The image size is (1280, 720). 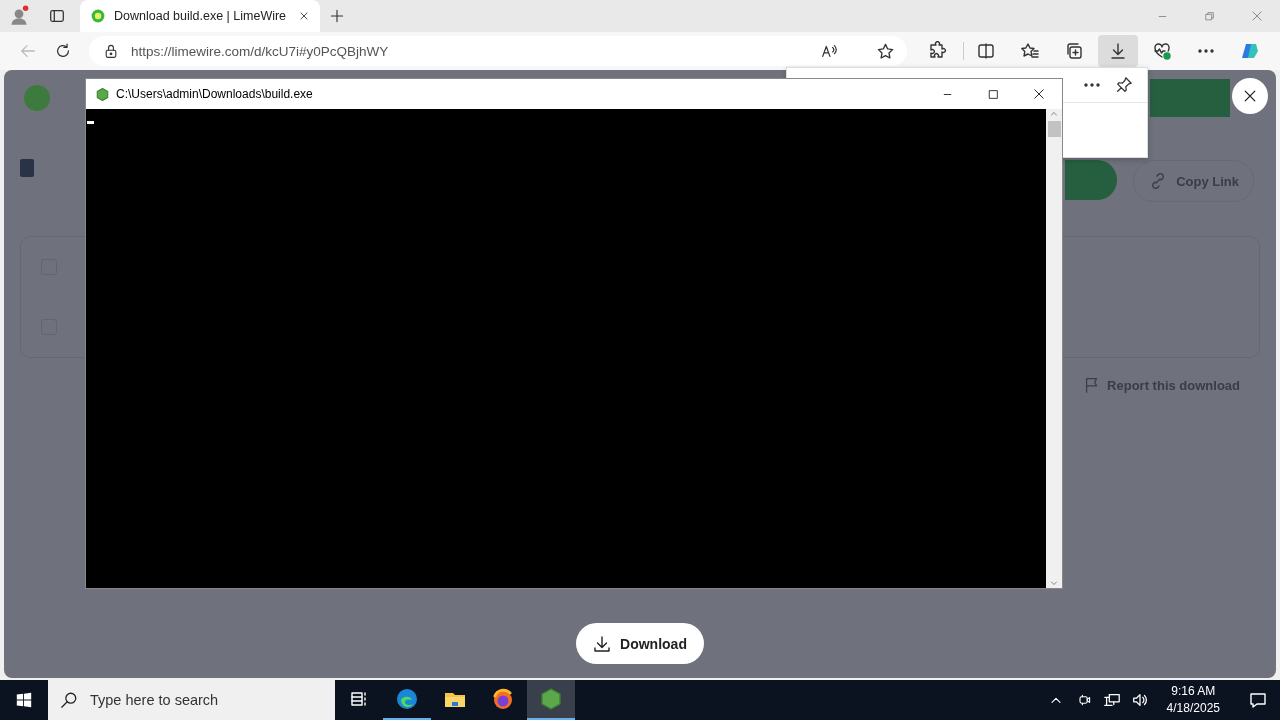 I want to click on heartbeat-icon, so click(x=1162, y=51).